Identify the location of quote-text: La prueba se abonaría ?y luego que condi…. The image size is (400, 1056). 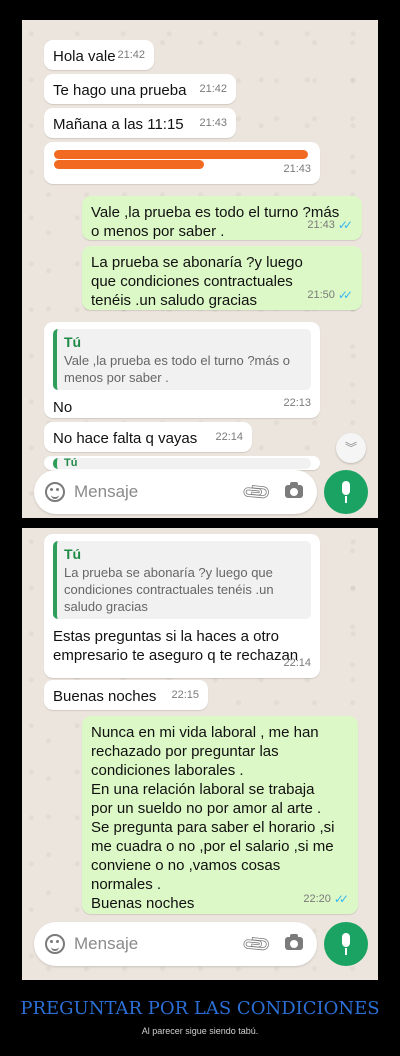
(169, 589).